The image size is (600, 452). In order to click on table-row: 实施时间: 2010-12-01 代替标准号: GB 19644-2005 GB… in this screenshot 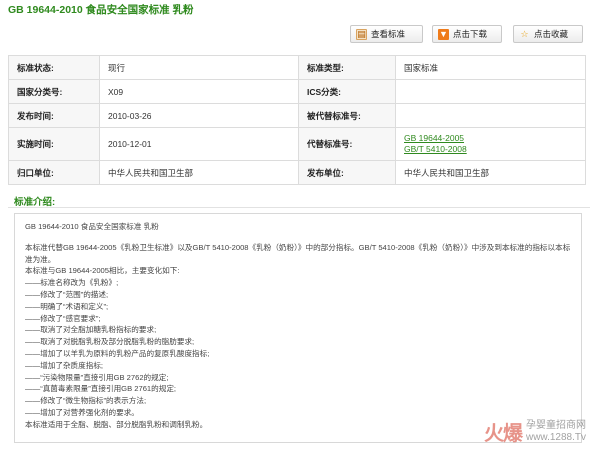, I will do `click(297, 144)`.